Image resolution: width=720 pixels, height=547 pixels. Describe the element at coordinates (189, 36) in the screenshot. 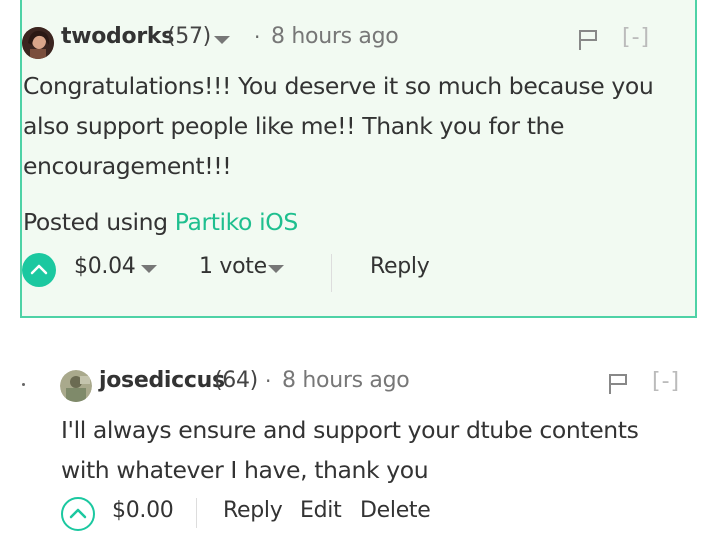

I see `author-reputation: (57)` at that location.